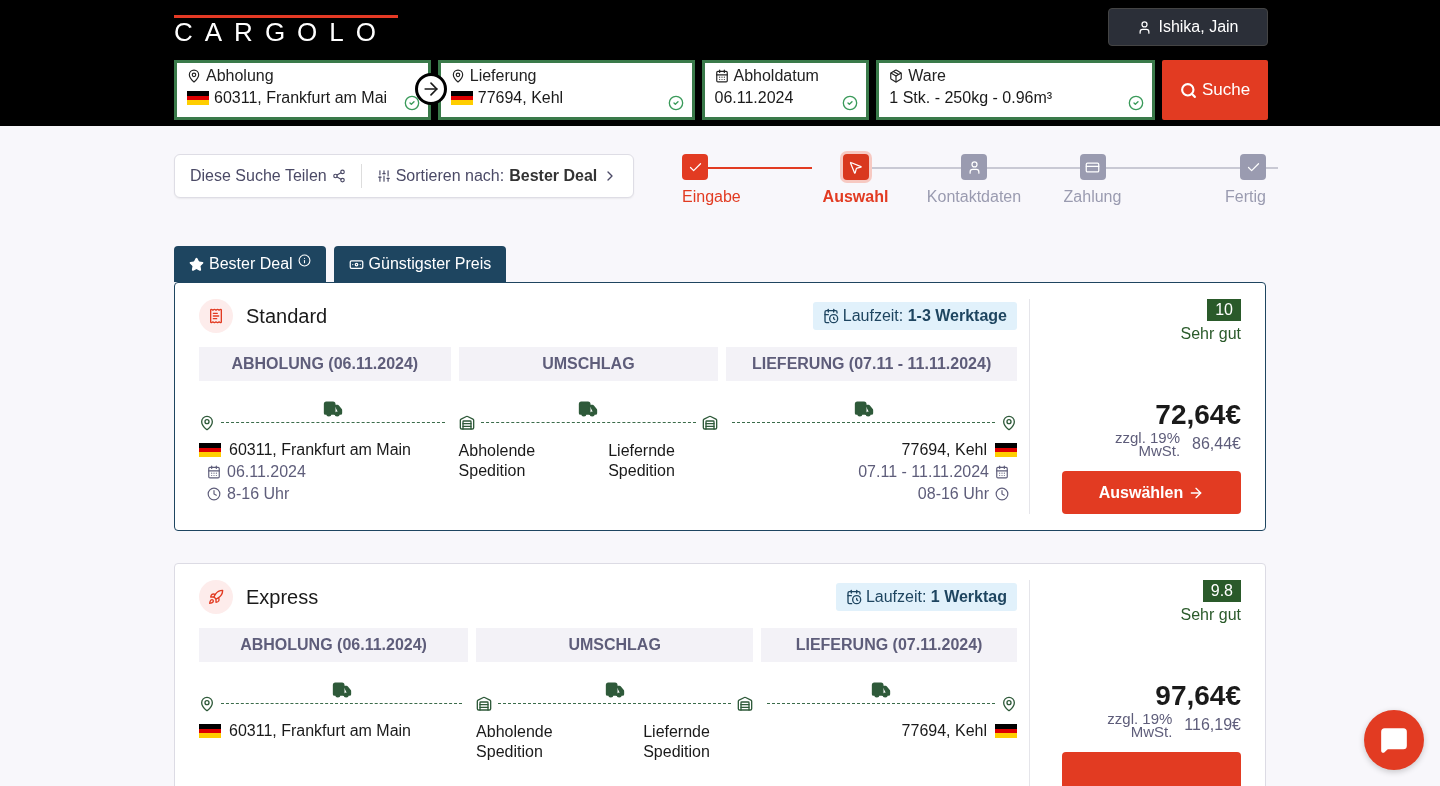 This screenshot has height=786, width=1440. I want to click on search-field: Abholung 60311, Frankfurt am Mai, so click(302, 90).